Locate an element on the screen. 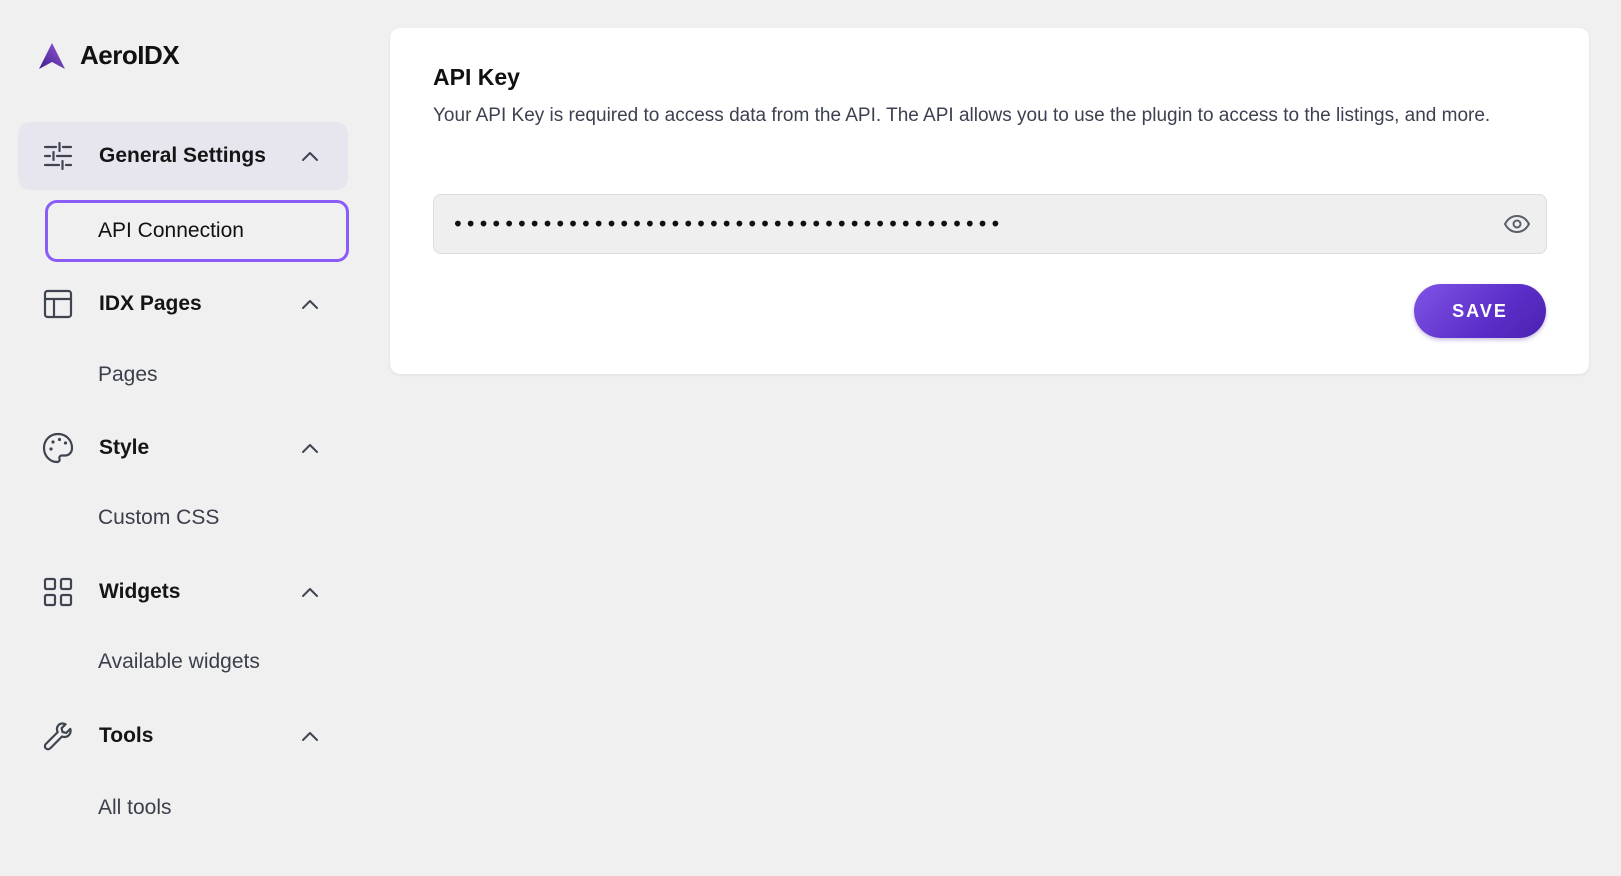 The height and width of the screenshot is (876, 1621). nav-group-style: Style is located at coordinates (183, 448).